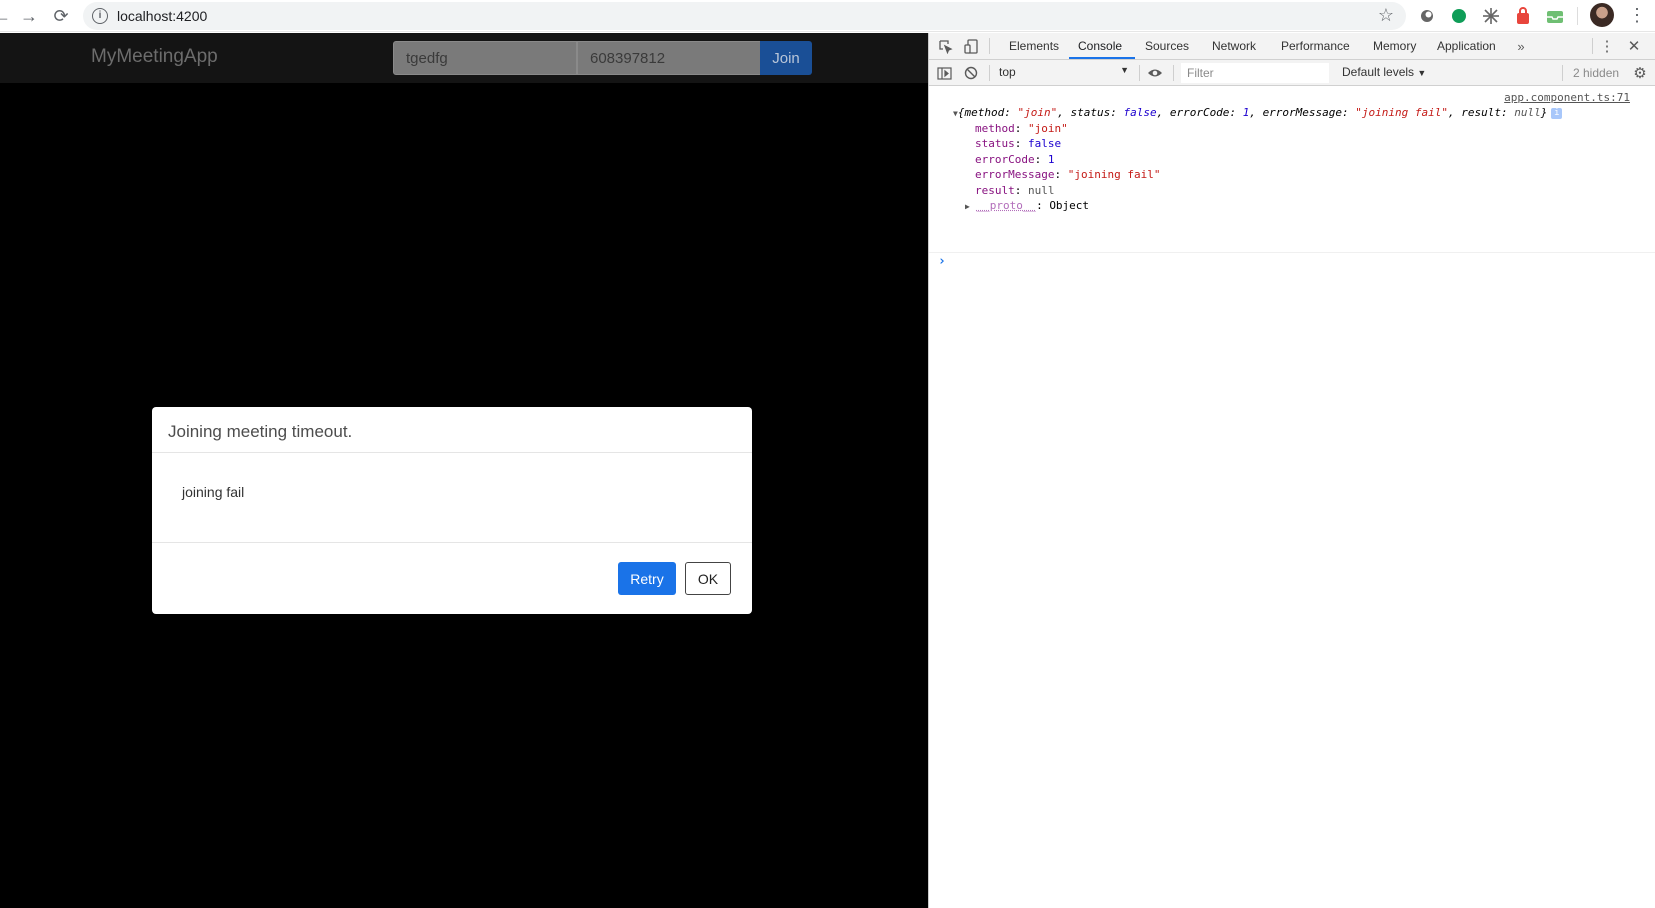 The width and height of the screenshot is (1655, 908). I want to click on back-icon: ←, so click(7, 16).